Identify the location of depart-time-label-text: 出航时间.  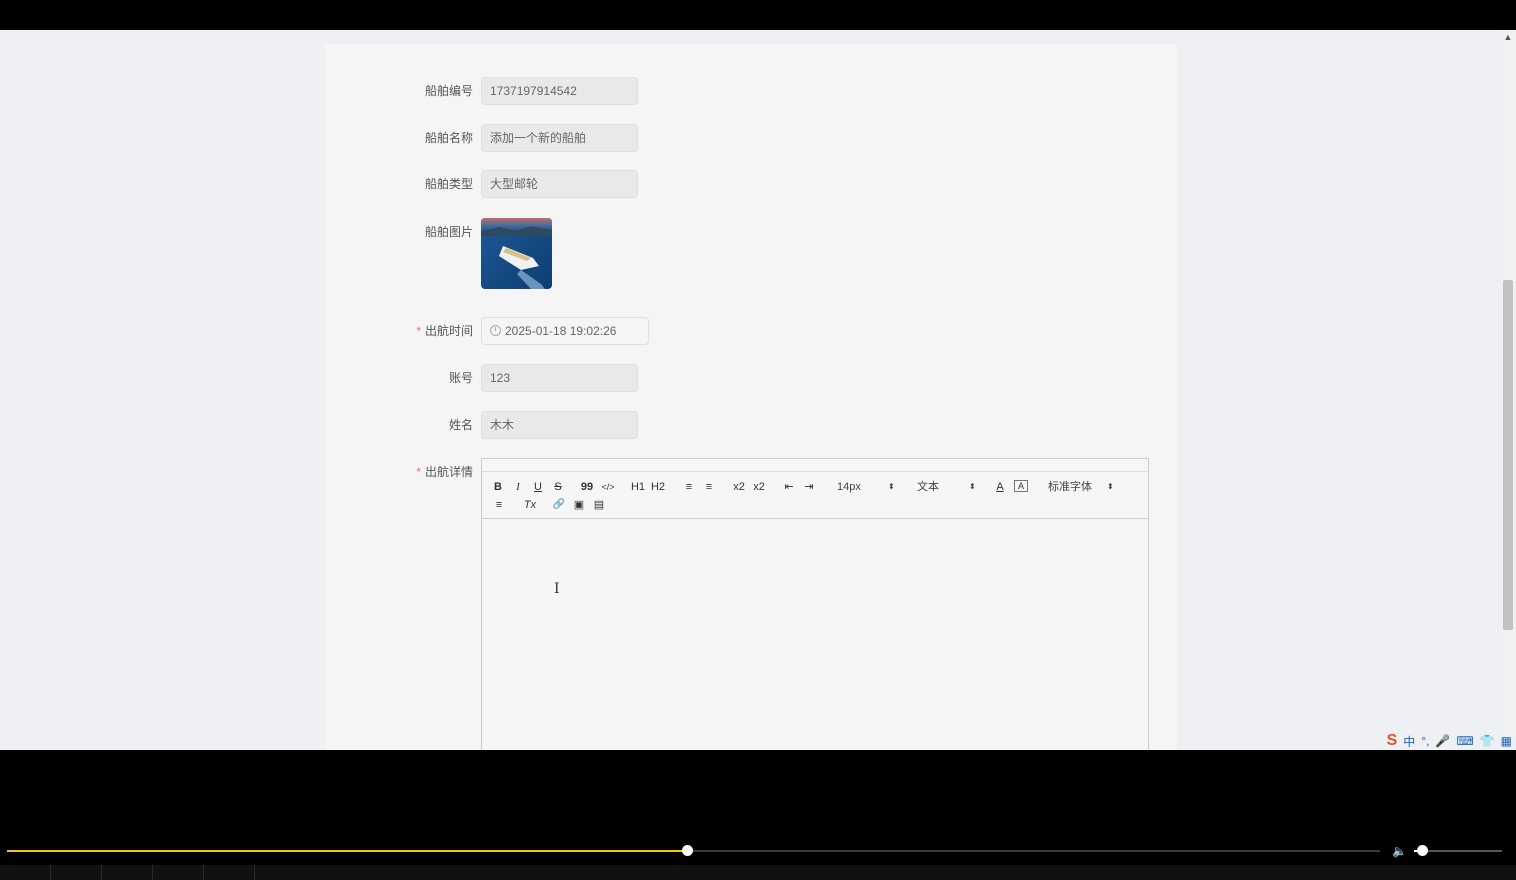
(448, 331).